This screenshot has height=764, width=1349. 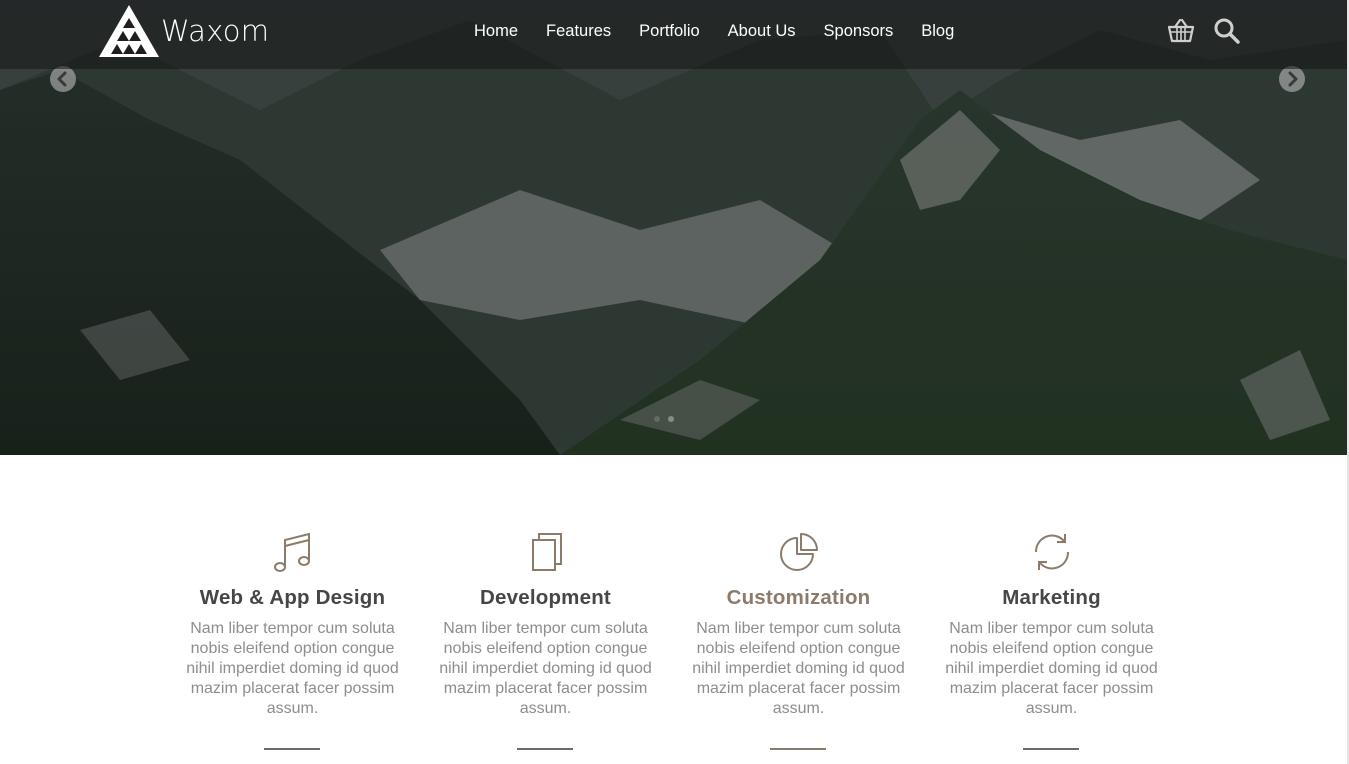 I want to click on basket-icon, so click(x=1181, y=31).